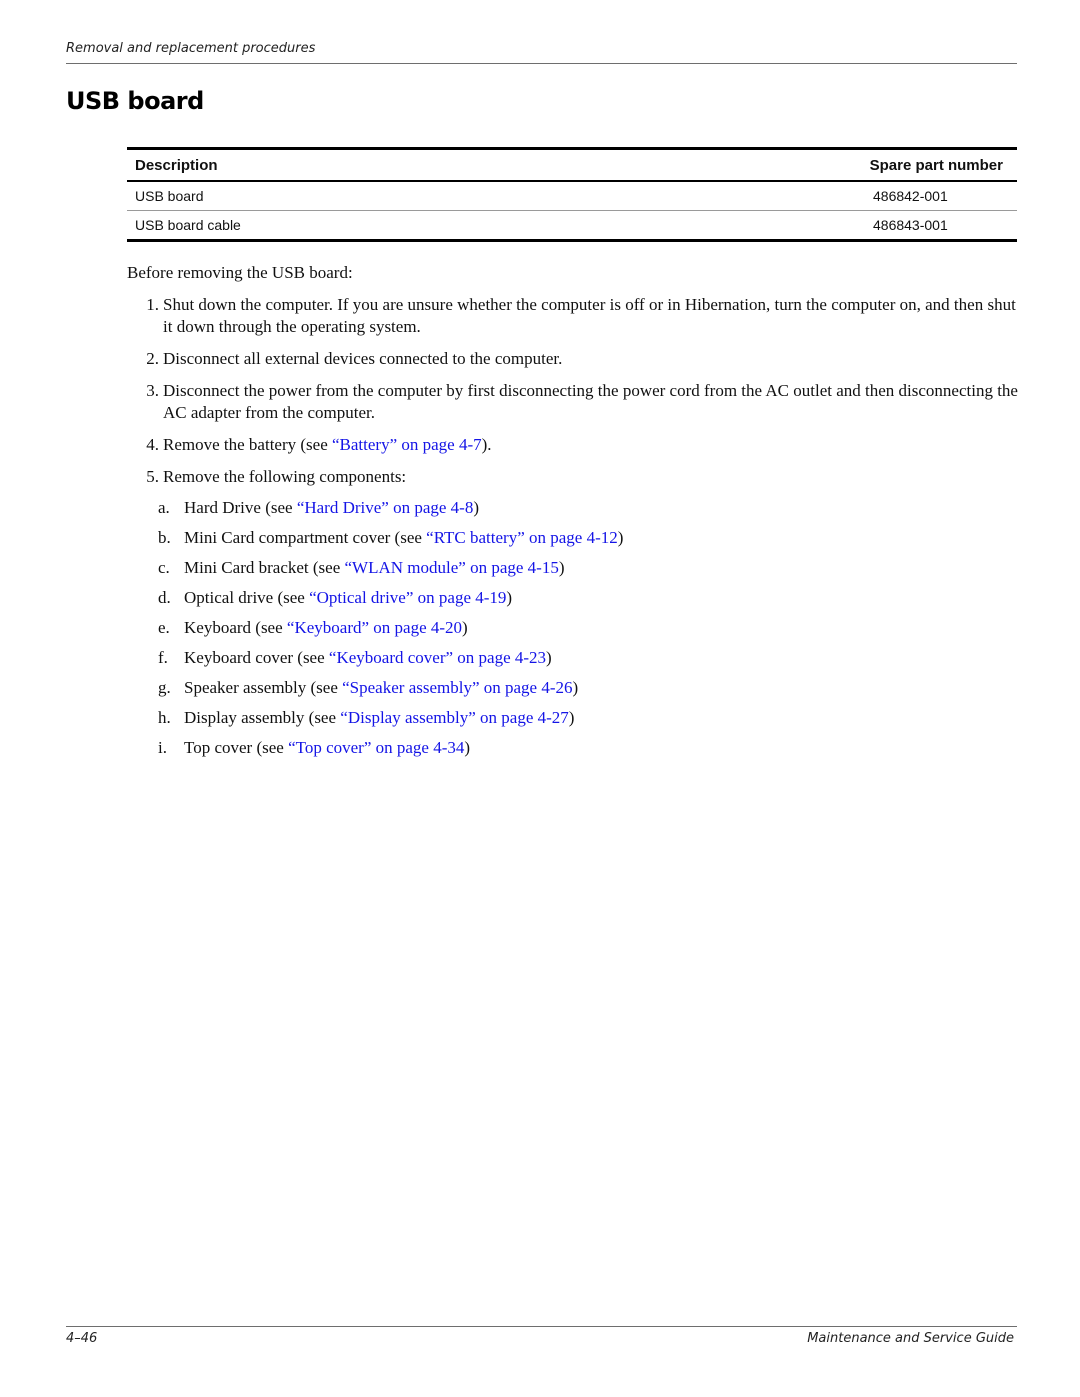 Image resolution: width=1080 pixels, height=1397 pixels. Describe the element at coordinates (164, 537) in the screenshot. I see `component-letter: b.` at that location.